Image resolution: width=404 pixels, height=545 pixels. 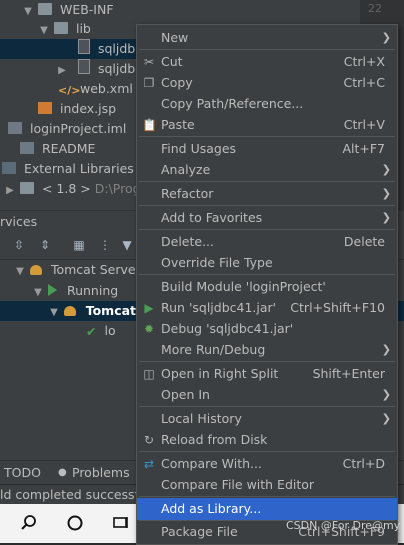 I want to click on services-title: rvices, so click(x=19, y=221).